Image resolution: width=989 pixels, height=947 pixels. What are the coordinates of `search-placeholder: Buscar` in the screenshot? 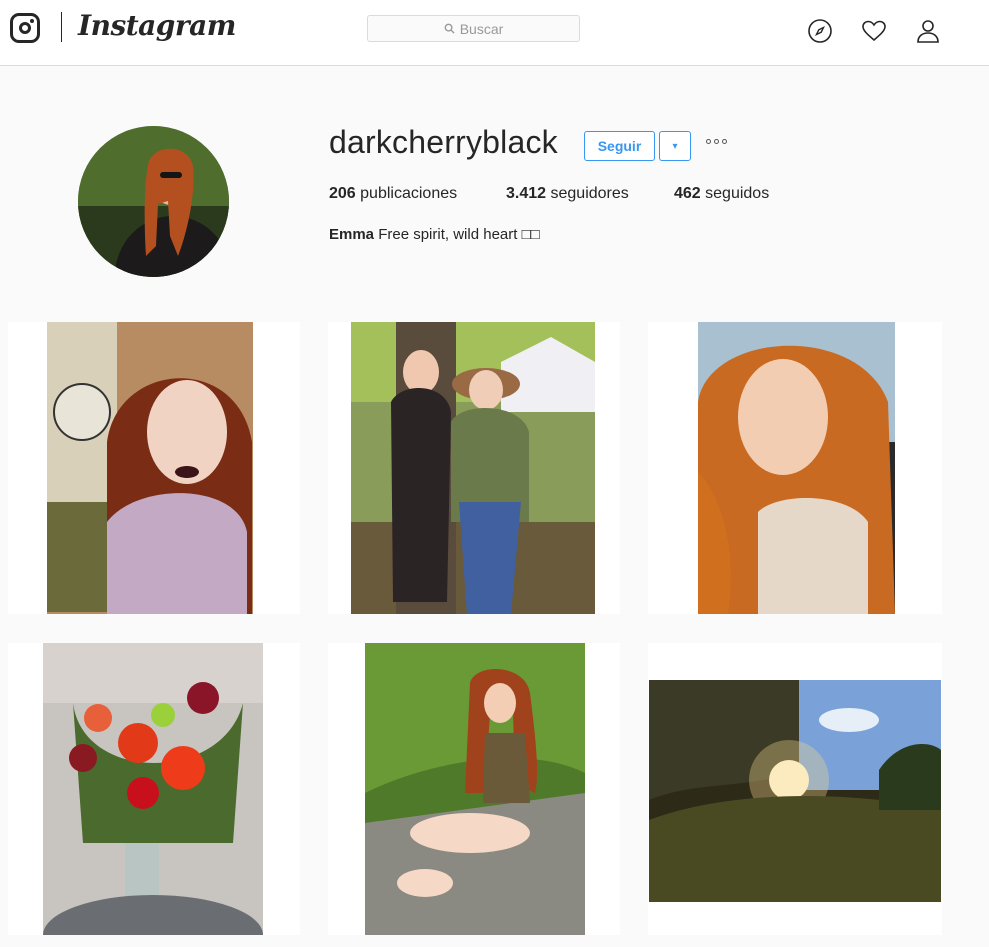 It's located at (481, 28).